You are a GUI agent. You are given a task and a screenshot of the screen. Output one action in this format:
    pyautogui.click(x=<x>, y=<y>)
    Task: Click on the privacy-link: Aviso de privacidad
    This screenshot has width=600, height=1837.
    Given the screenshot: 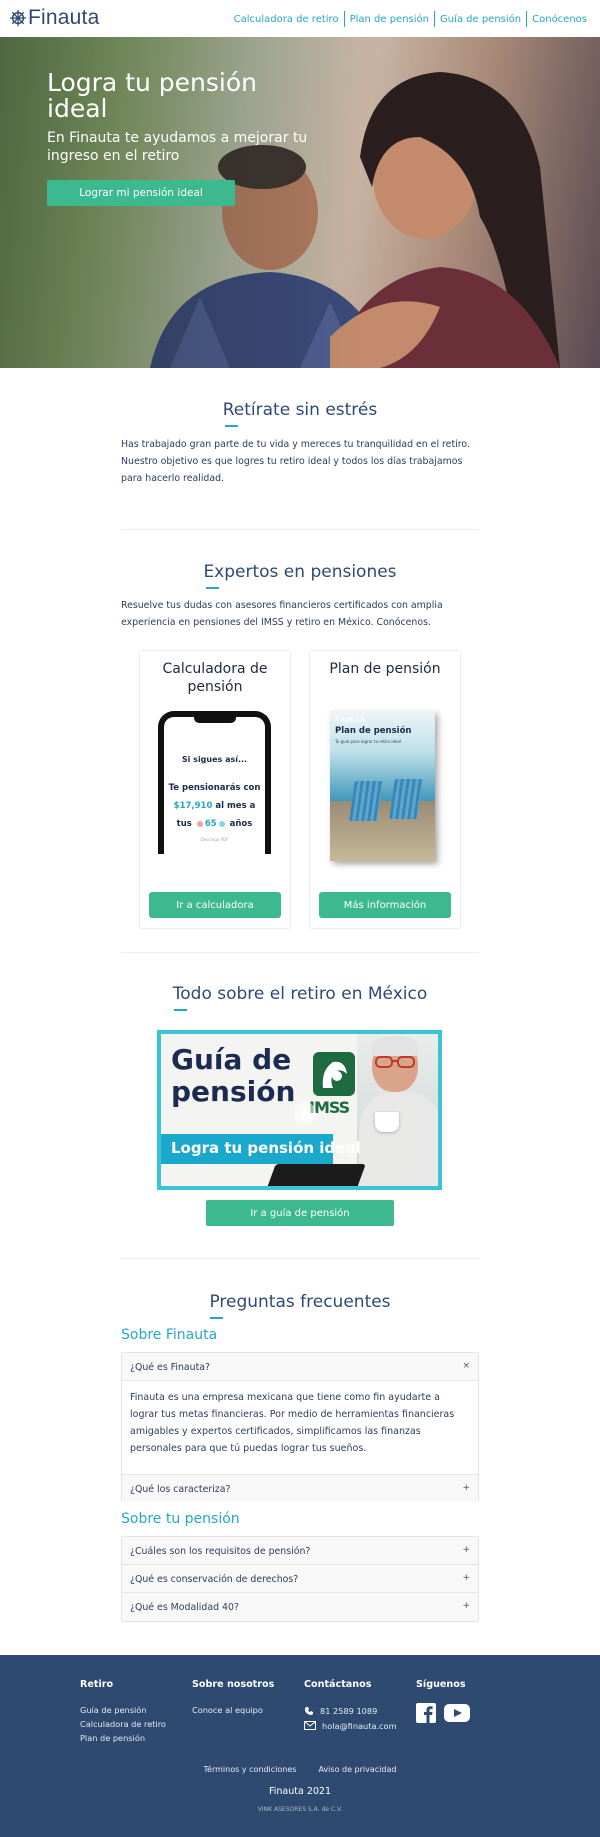 What is the action you would take?
    pyautogui.click(x=357, y=1769)
    